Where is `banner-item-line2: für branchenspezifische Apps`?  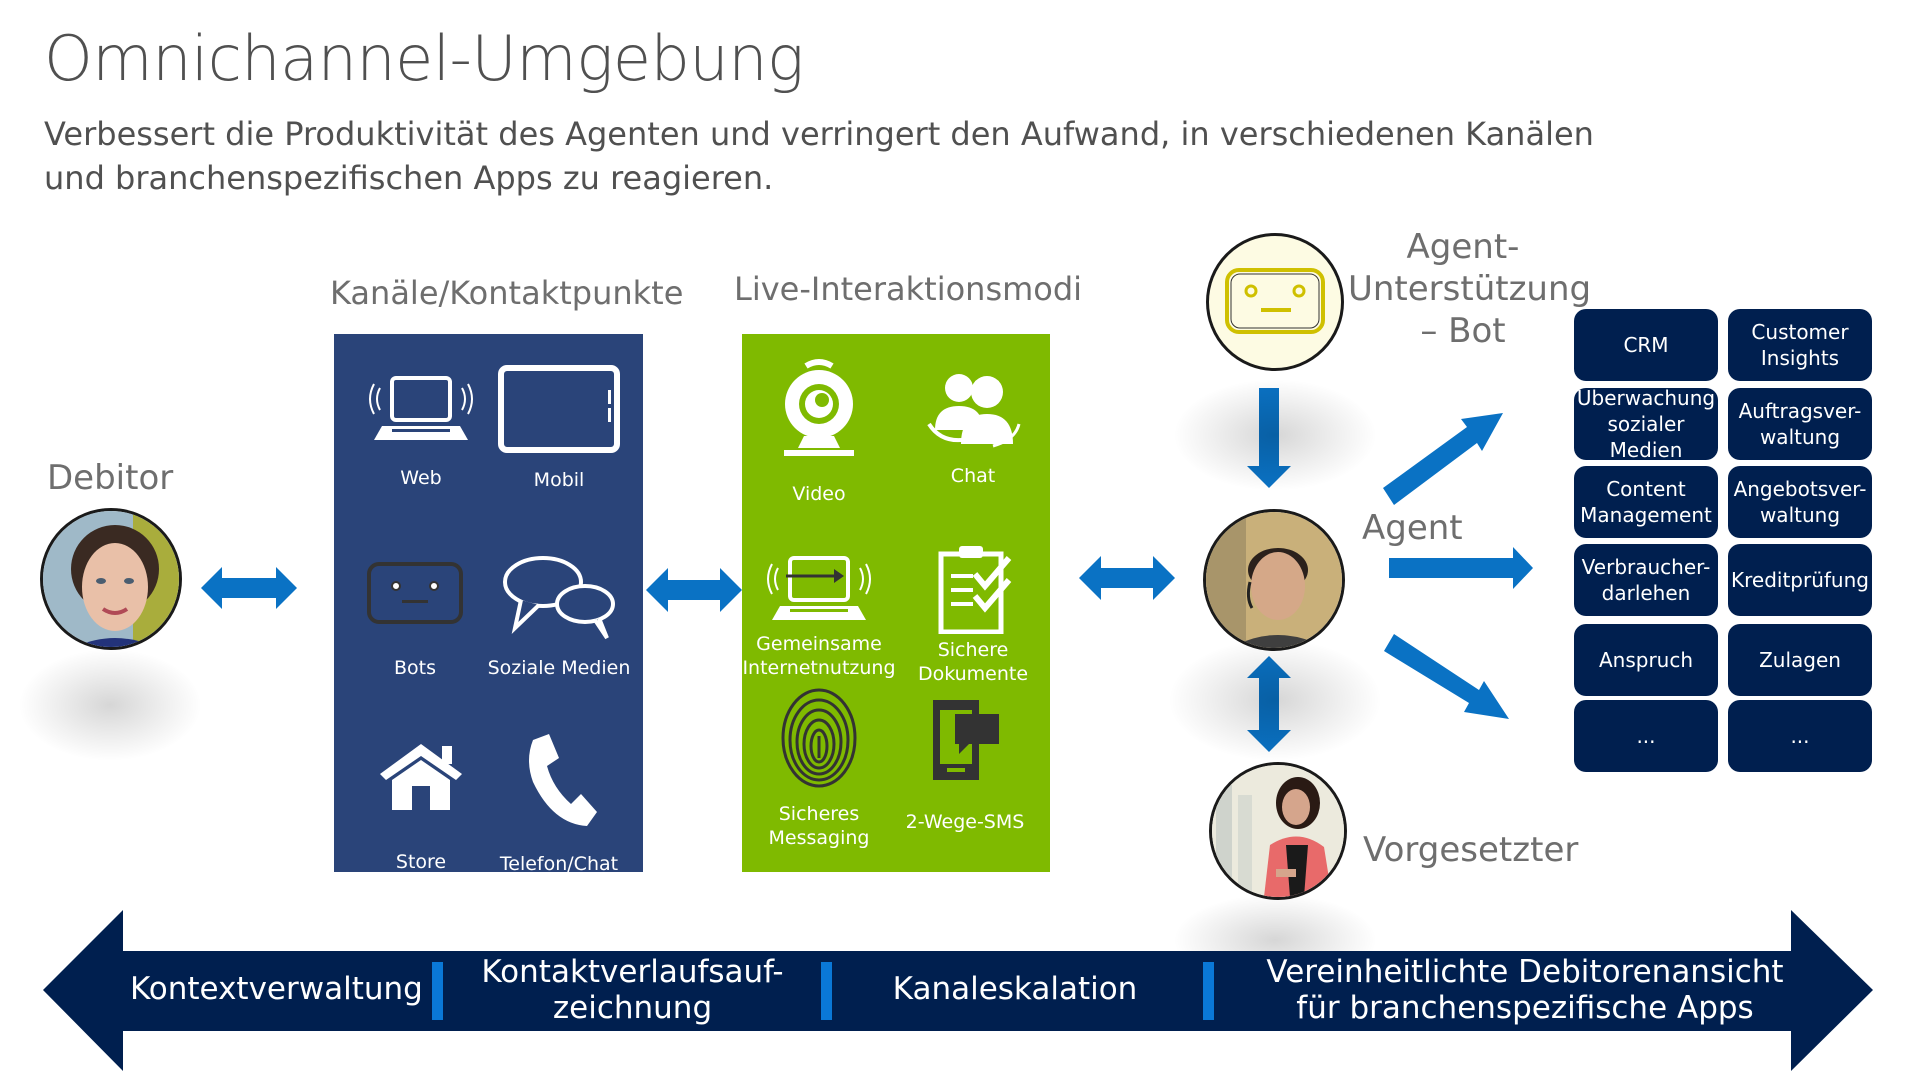
banner-item-line2: für branchenspezifische Apps is located at coordinates (1525, 1008).